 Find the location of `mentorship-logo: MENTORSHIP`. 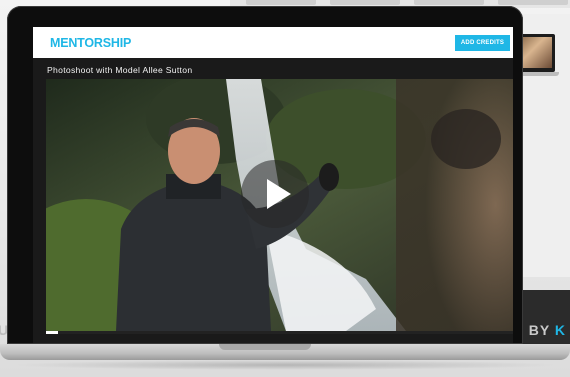

mentorship-logo: MENTORSHIP is located at coordinates (90, 43).